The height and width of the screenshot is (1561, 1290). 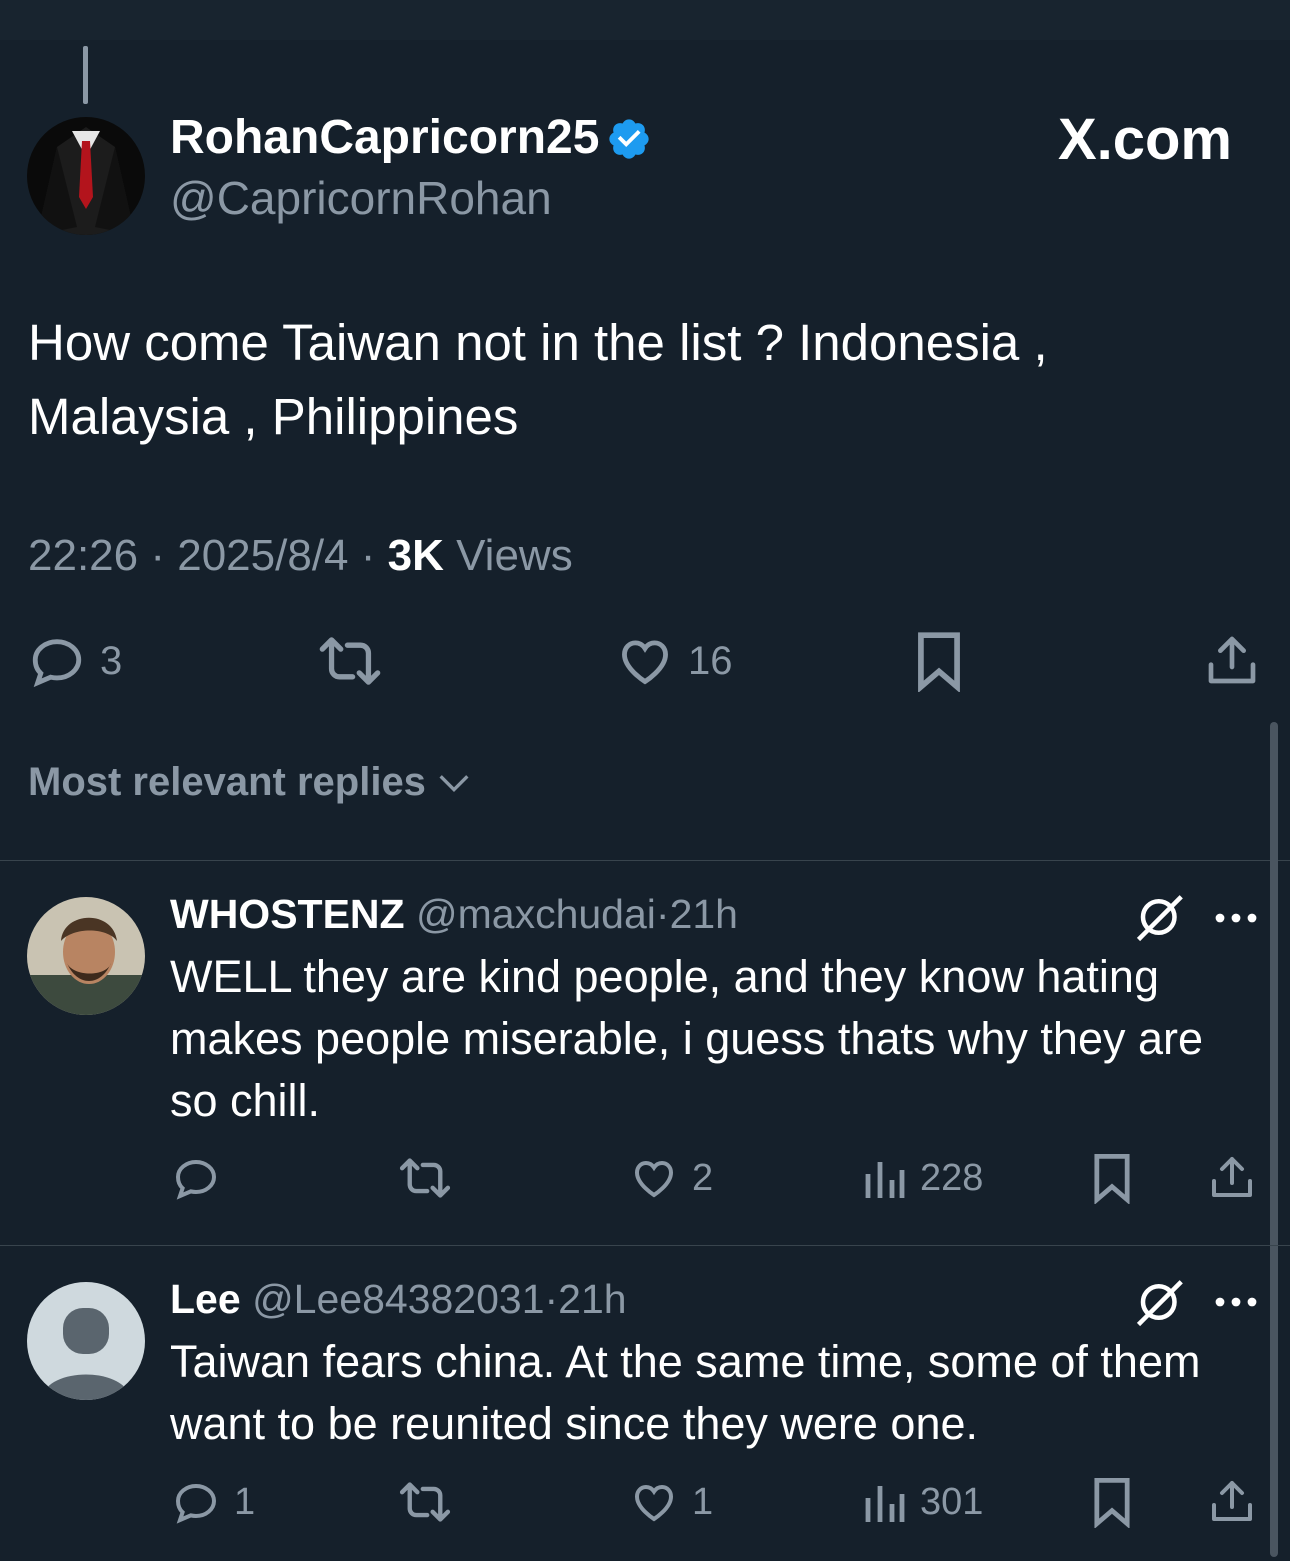 What do you see at coordinates (287, 914) in the screenshot?
I see `reply-author-name: WHOSTENZ` at bounding box center [287, 914].